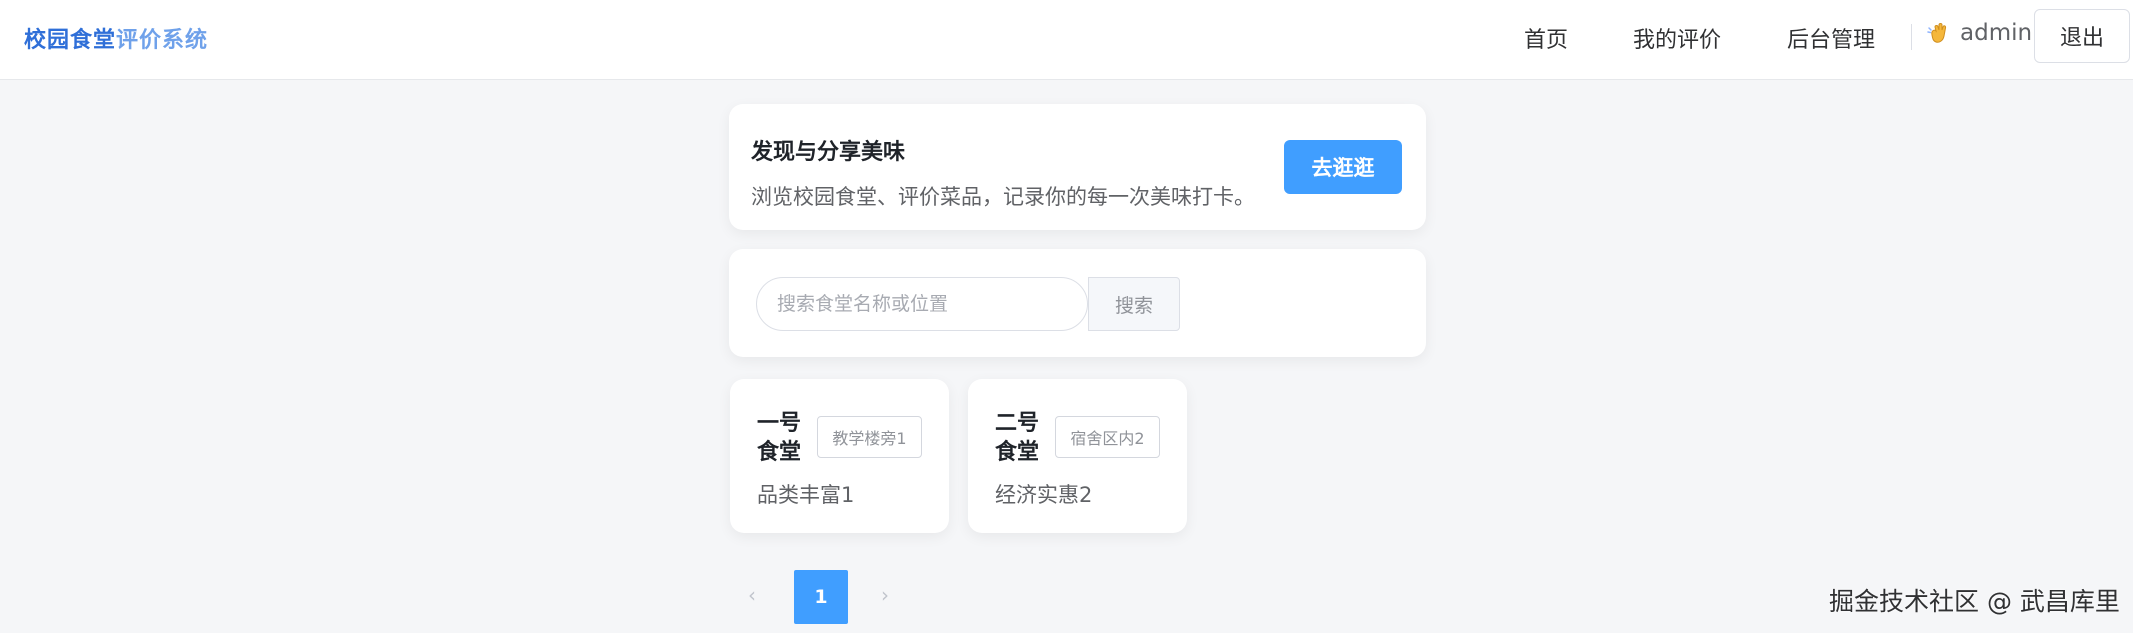  Describe the element at coordinates (752, 595) in the screenshot. I see `chevron-left-icon: ‹` at that location.